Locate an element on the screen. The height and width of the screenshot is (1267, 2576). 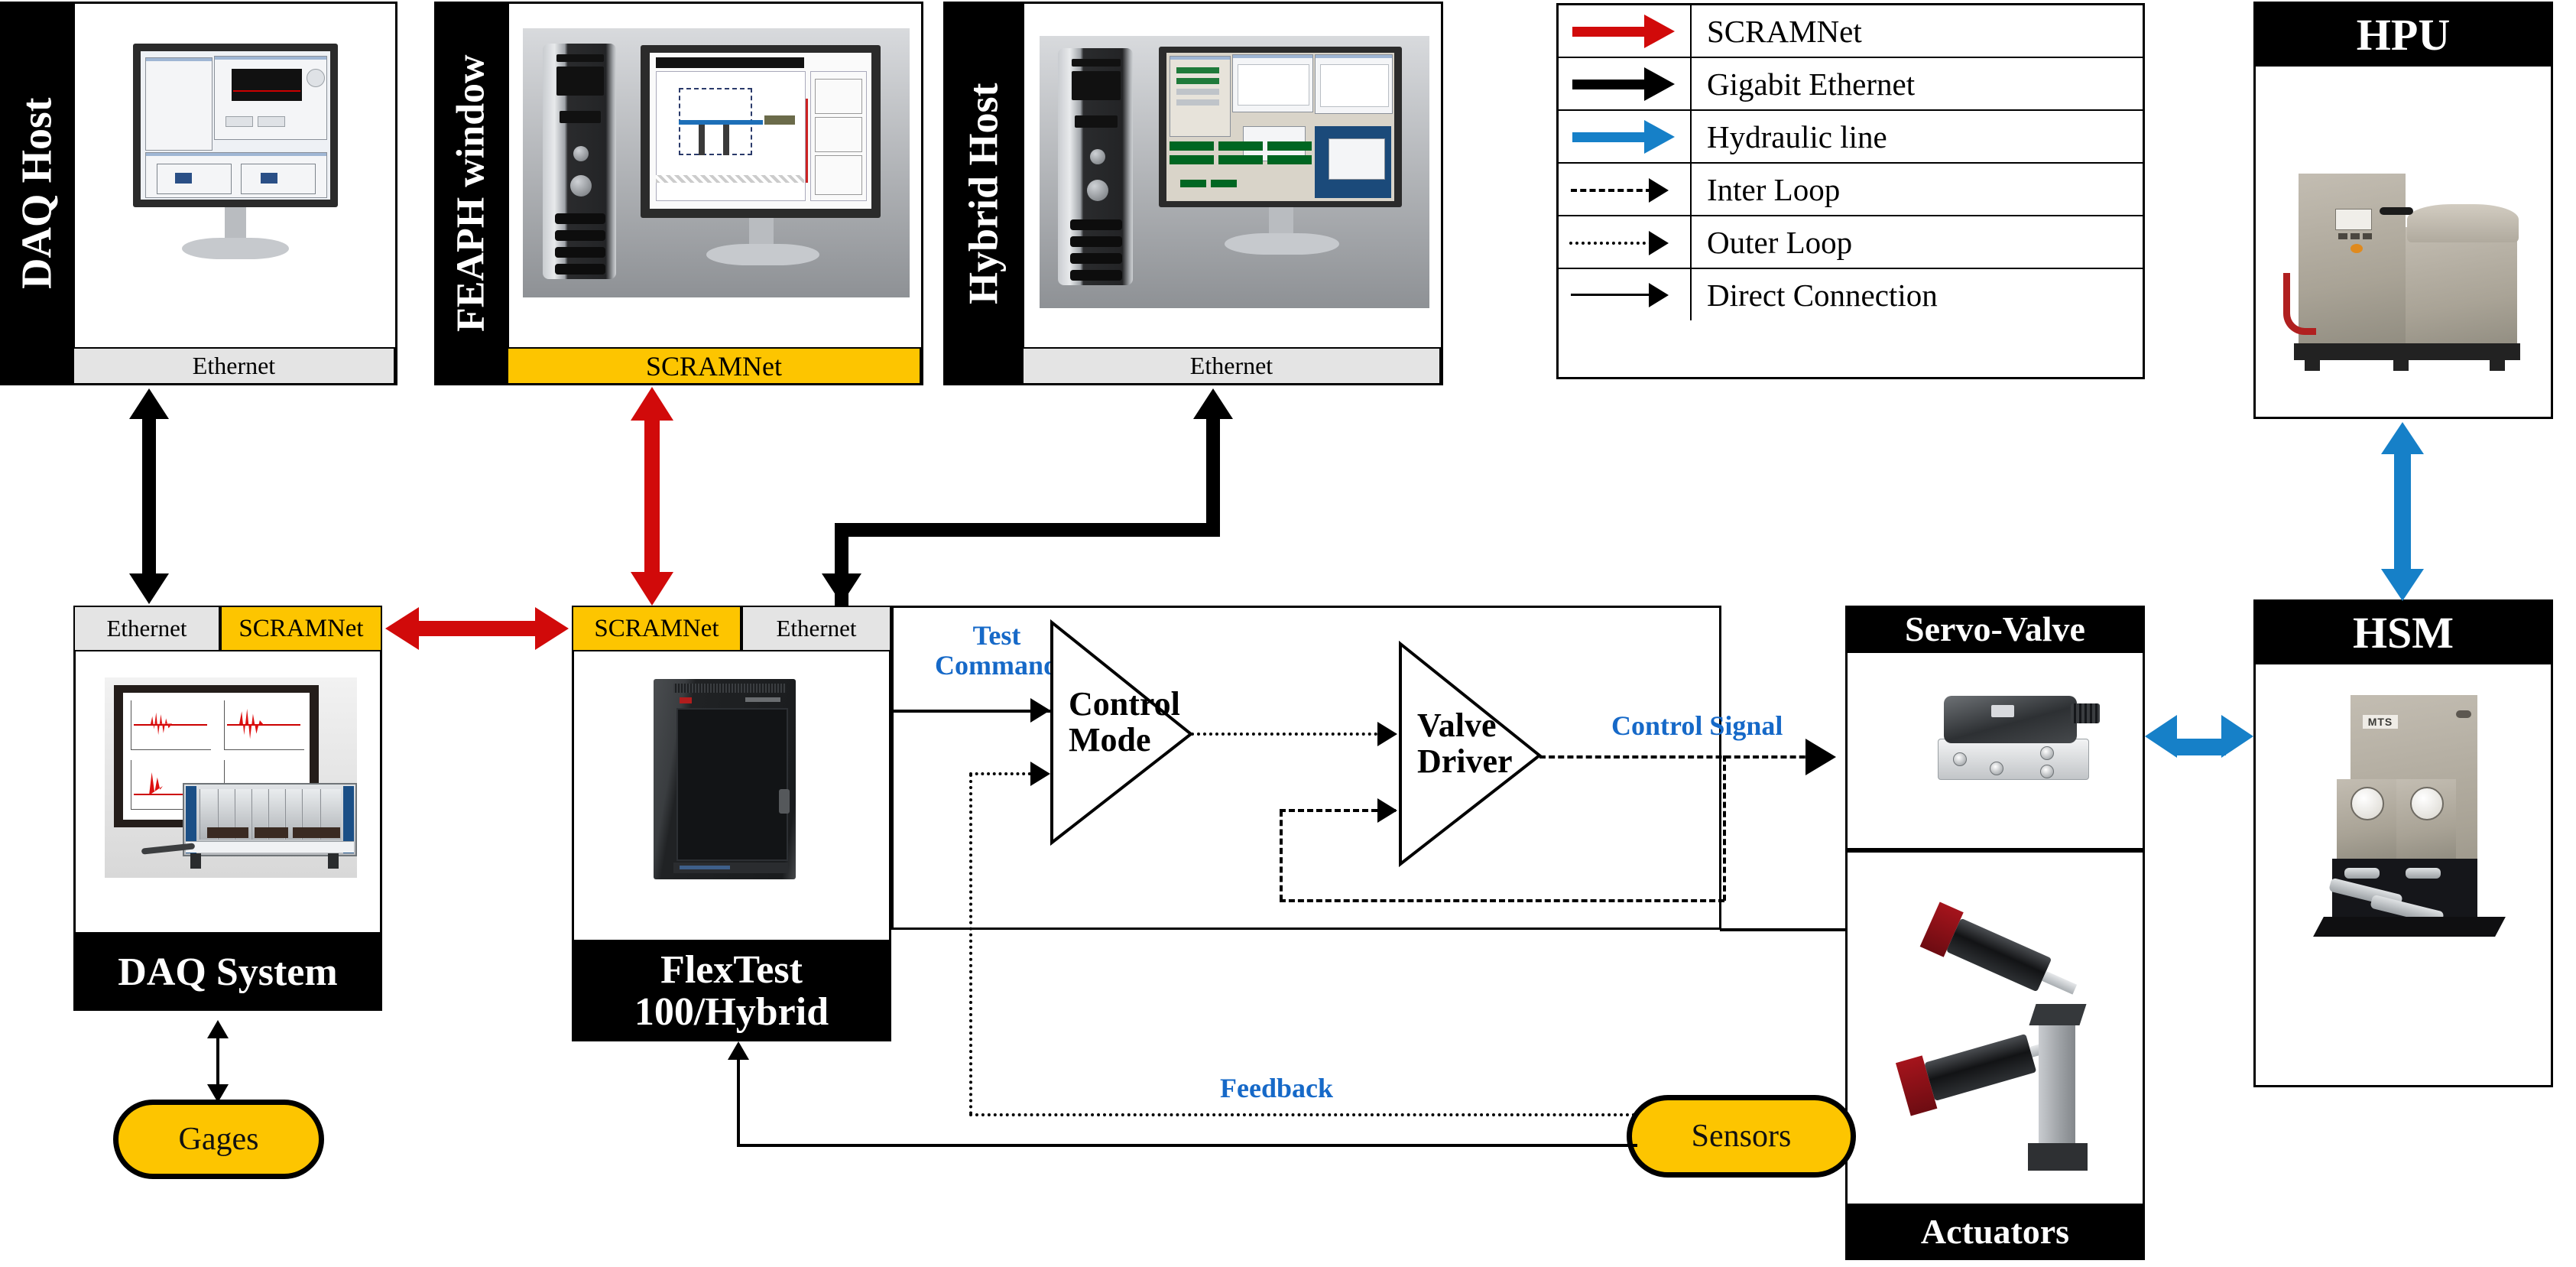
arrowhead-down-blue is located at coordinates (2402, 585).